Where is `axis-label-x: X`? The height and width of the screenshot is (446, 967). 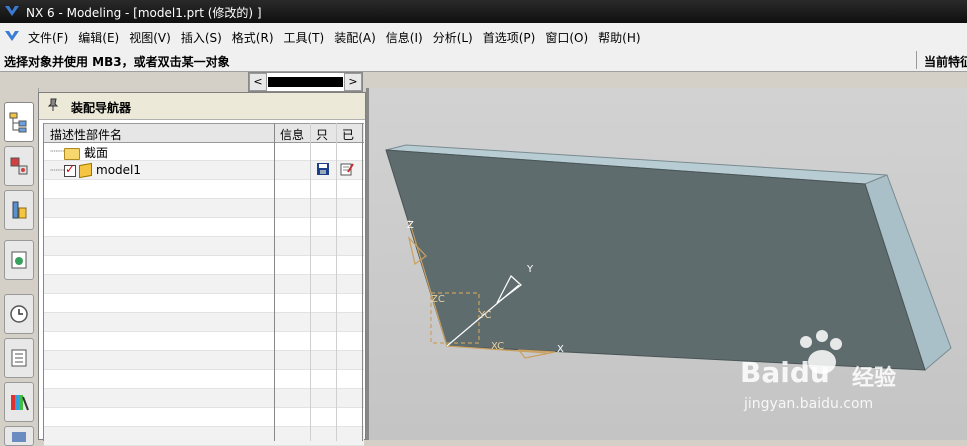
axis-label-x: X is located at coordinates (560, 349).